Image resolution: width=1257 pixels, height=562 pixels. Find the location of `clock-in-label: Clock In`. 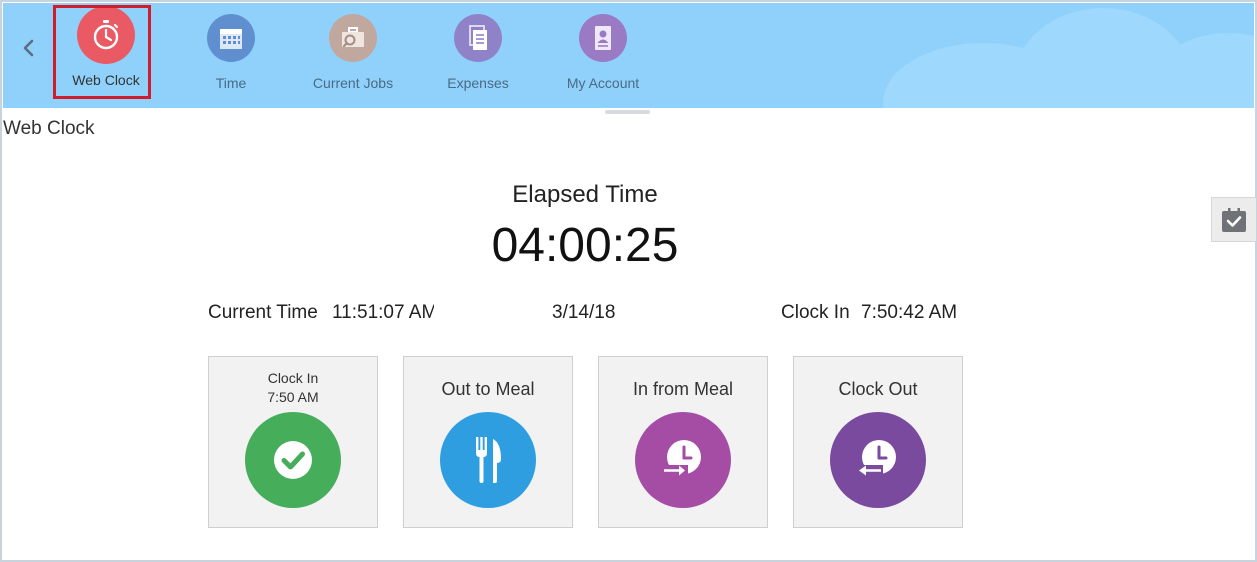

clock-in-label: Clock In is located at coordinates (815, 312).